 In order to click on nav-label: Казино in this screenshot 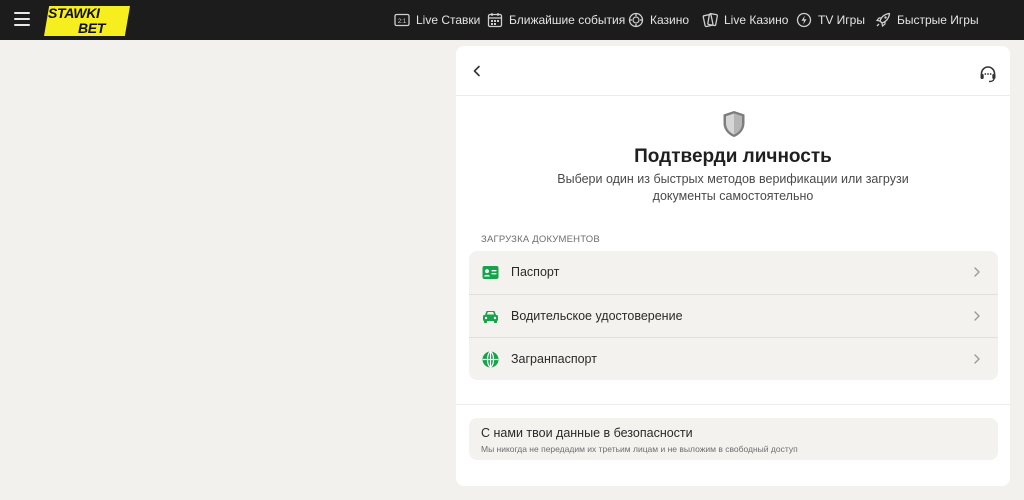, I will do `click(670, 20)`.